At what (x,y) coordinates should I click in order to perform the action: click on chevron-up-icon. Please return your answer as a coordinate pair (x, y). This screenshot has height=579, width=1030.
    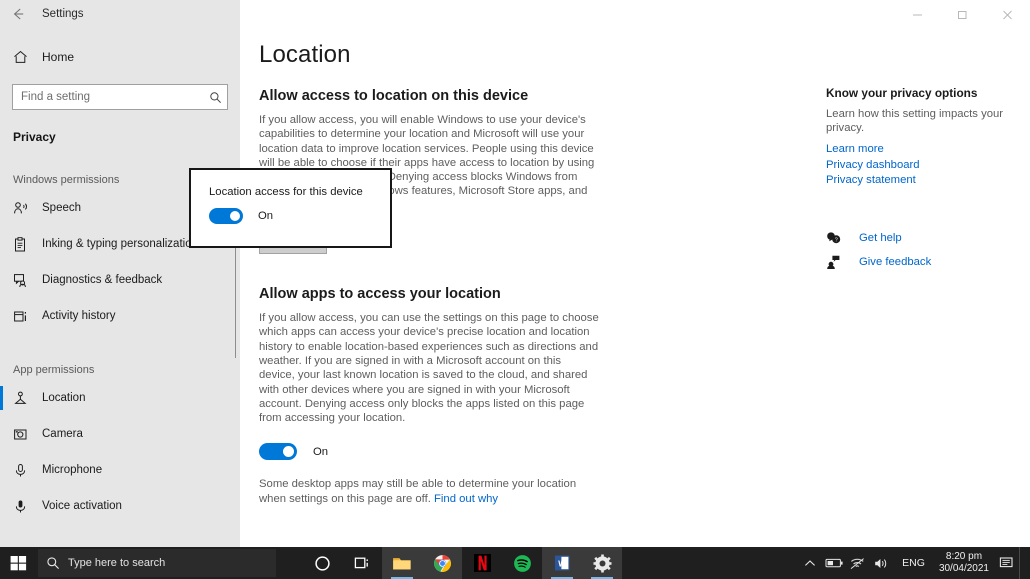
    Looking at the image, I should click on (810, 563).